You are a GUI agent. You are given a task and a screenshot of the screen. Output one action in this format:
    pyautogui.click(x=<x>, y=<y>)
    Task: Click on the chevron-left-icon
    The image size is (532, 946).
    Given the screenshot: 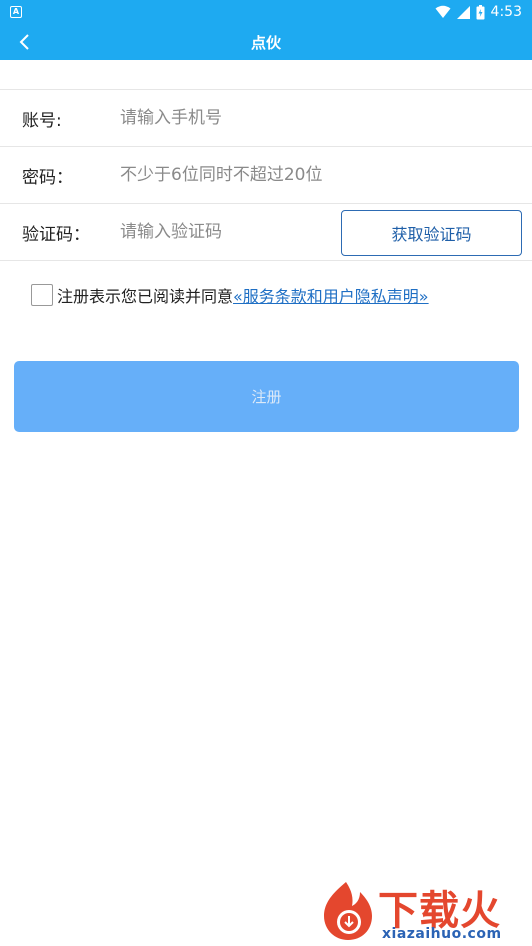 What is the action you would take?
    pyautogui.click(x=24, y=42)
    